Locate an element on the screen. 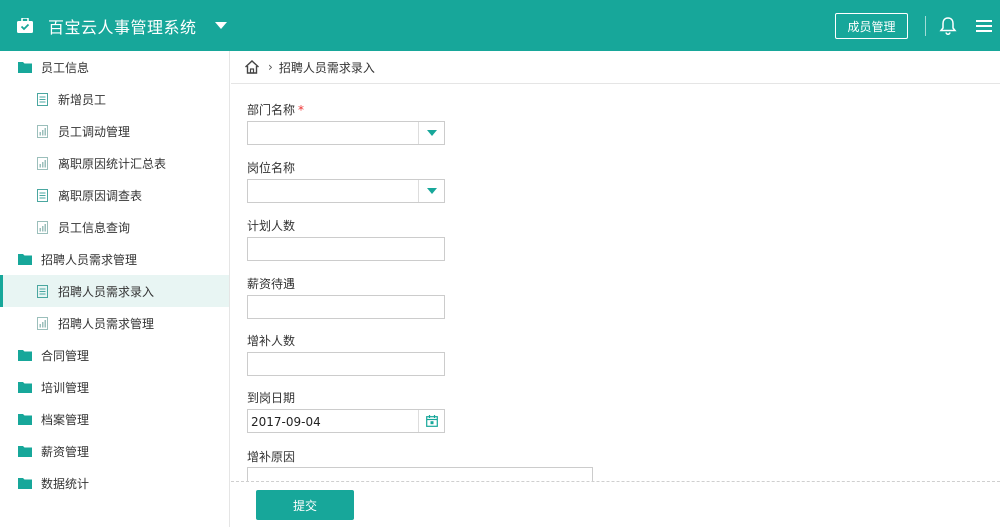 The image size is (1000, 527). sidebar-item-employee-info: 员工信息 is located at coordinates (114, 67).